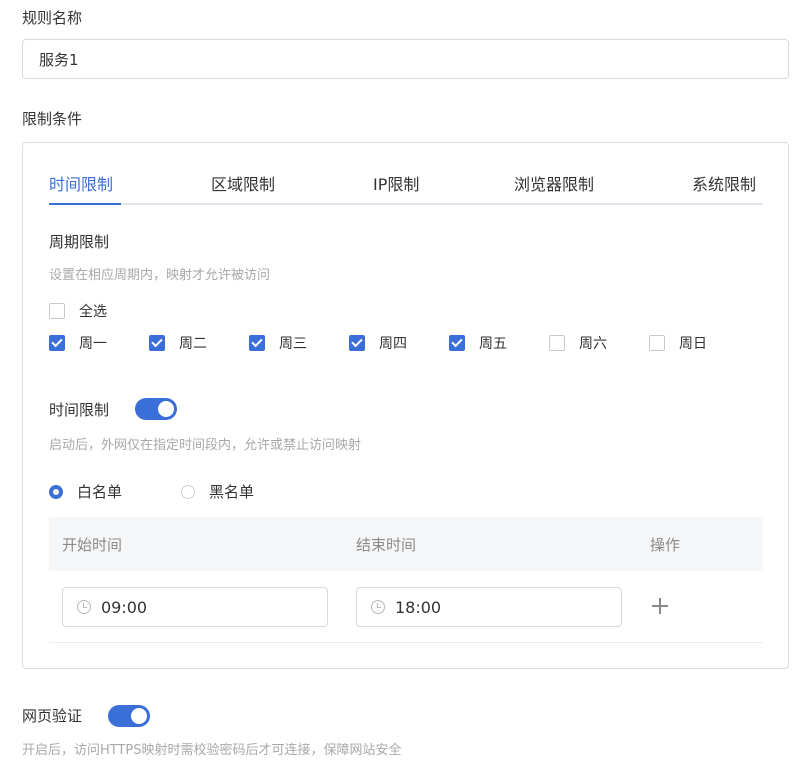 The height and width of the screenshot is (770, 800). I want to click on day-checkbox-tue: 周二, so click(178, 343).